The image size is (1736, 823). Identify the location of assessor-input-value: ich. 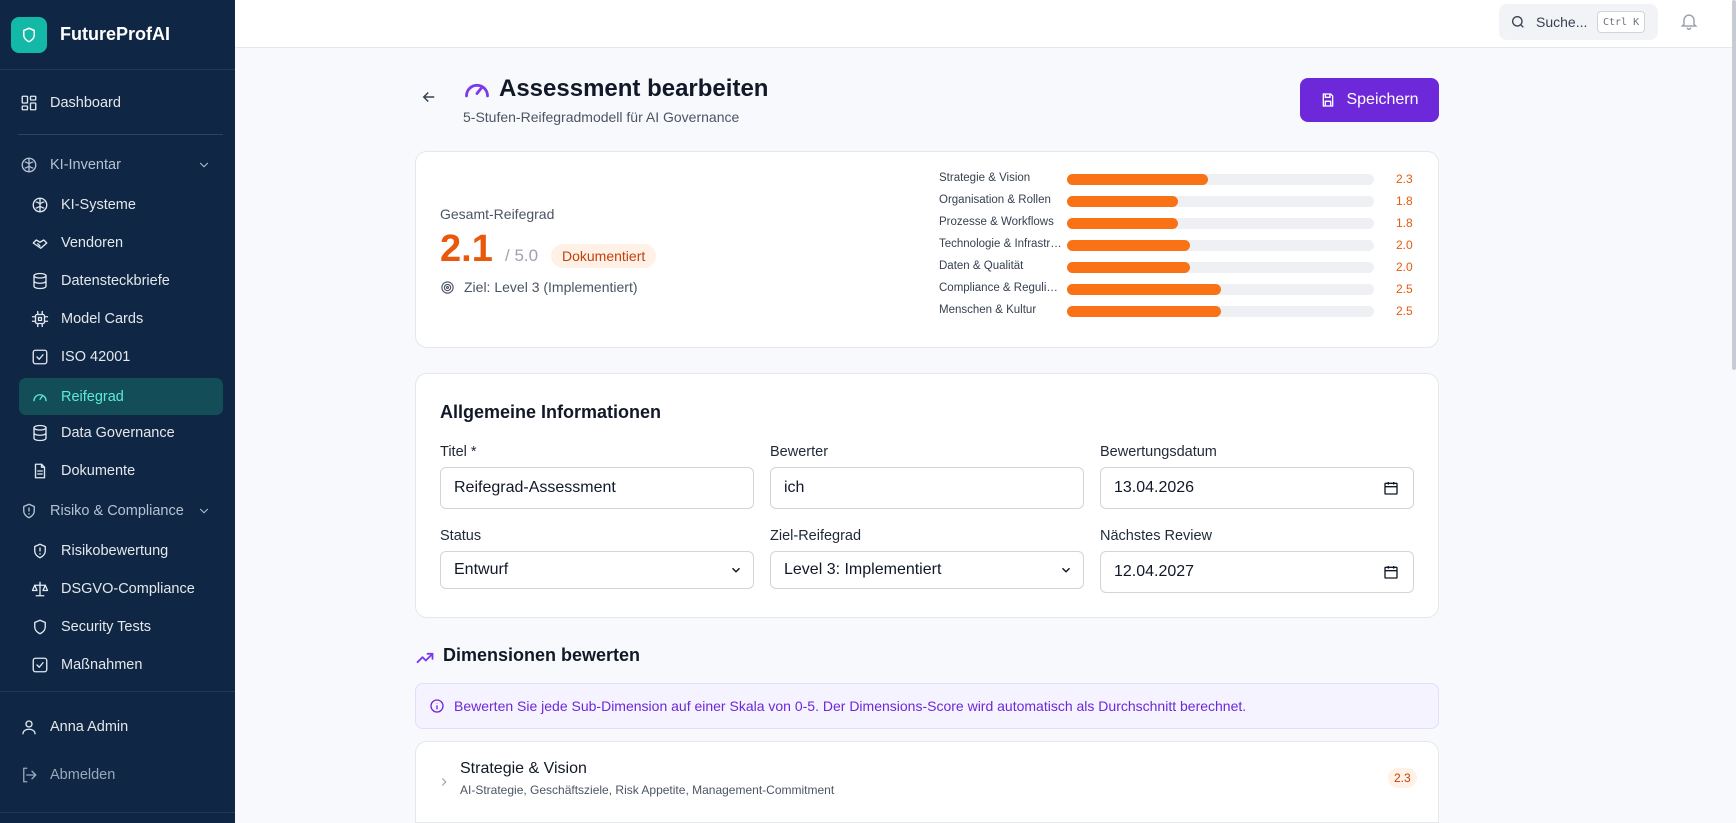
(794, 487).